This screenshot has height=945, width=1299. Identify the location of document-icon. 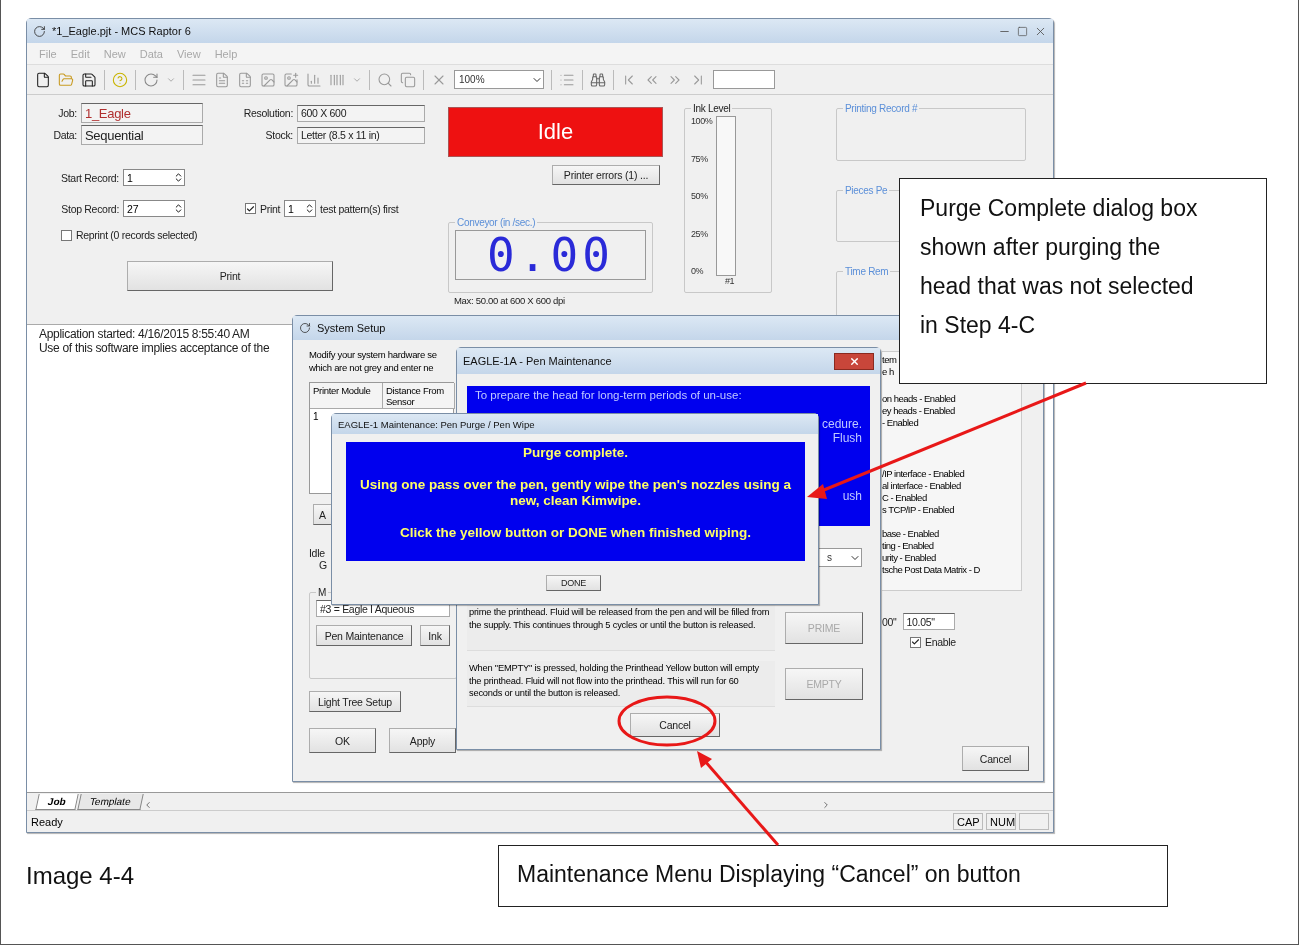
(222, 79).